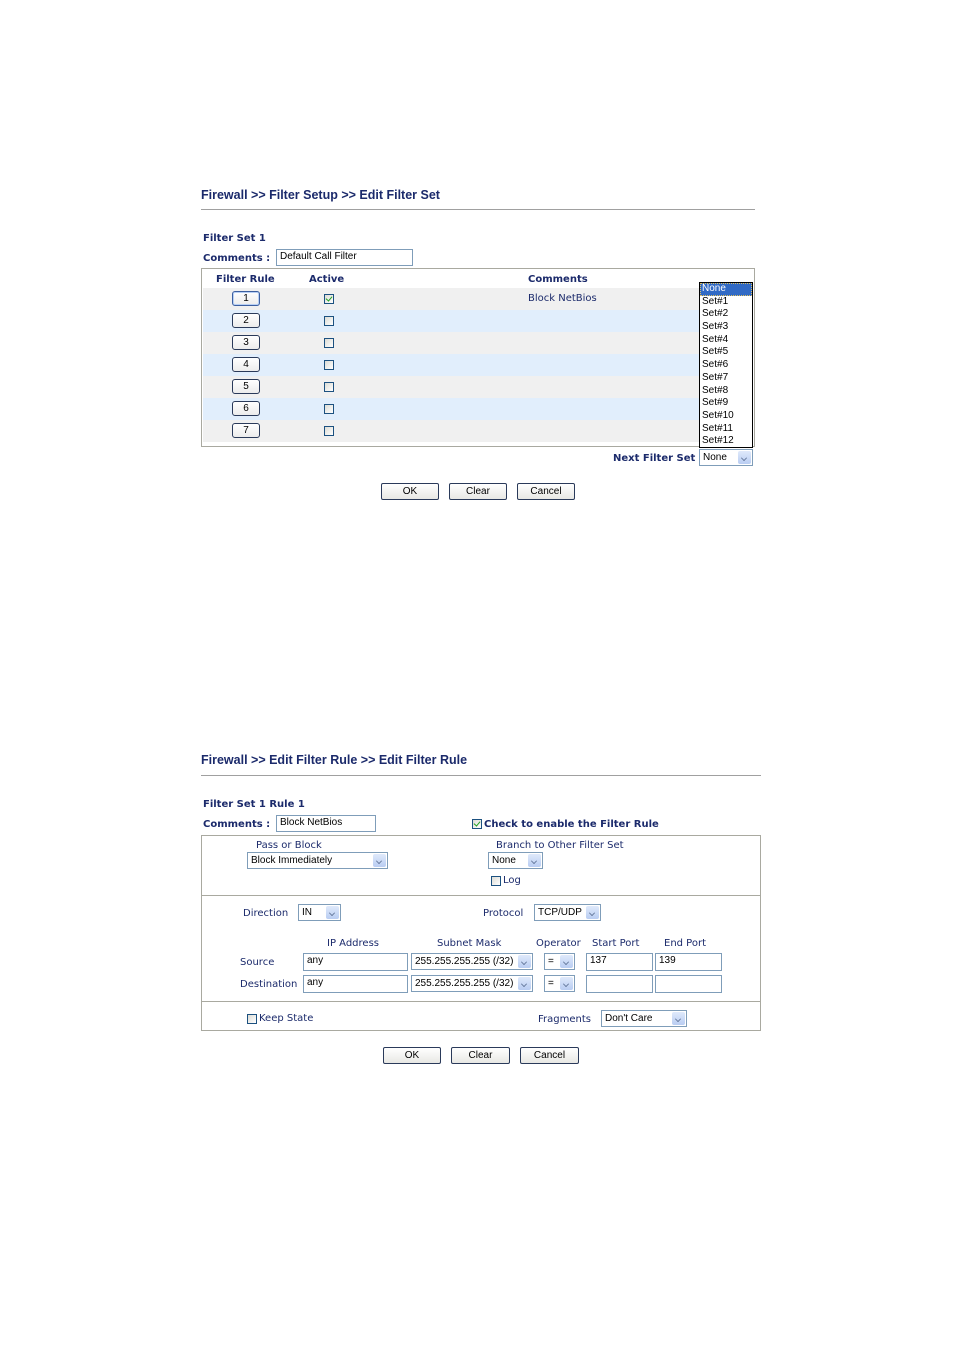 The width and height of the screenshot is (954, 1351). I want to click on fragments-label: Fragments, so click(564, 1019).